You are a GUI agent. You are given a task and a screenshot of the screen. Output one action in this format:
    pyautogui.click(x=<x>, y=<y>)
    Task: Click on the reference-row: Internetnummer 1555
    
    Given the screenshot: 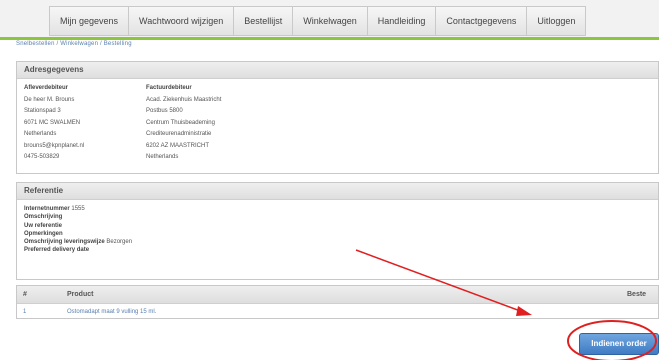 What is the action you would take?
    pyautogui.click(x=54, y=209)
    